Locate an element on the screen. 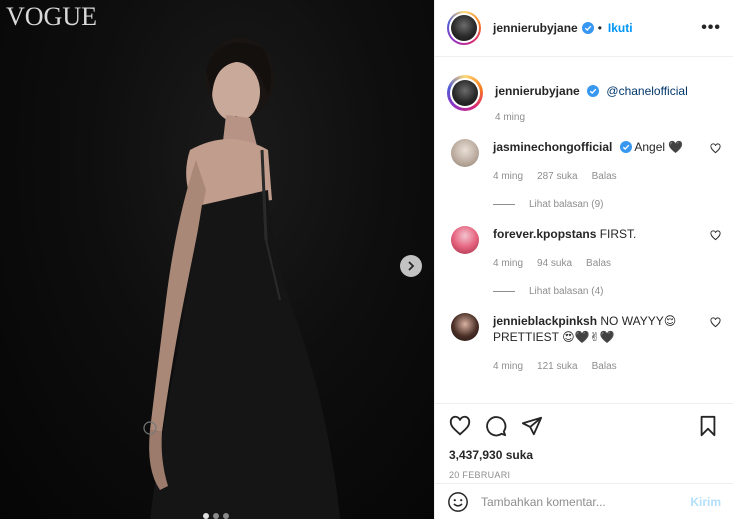  carousel-next-button is located at coordinates (411, 266).